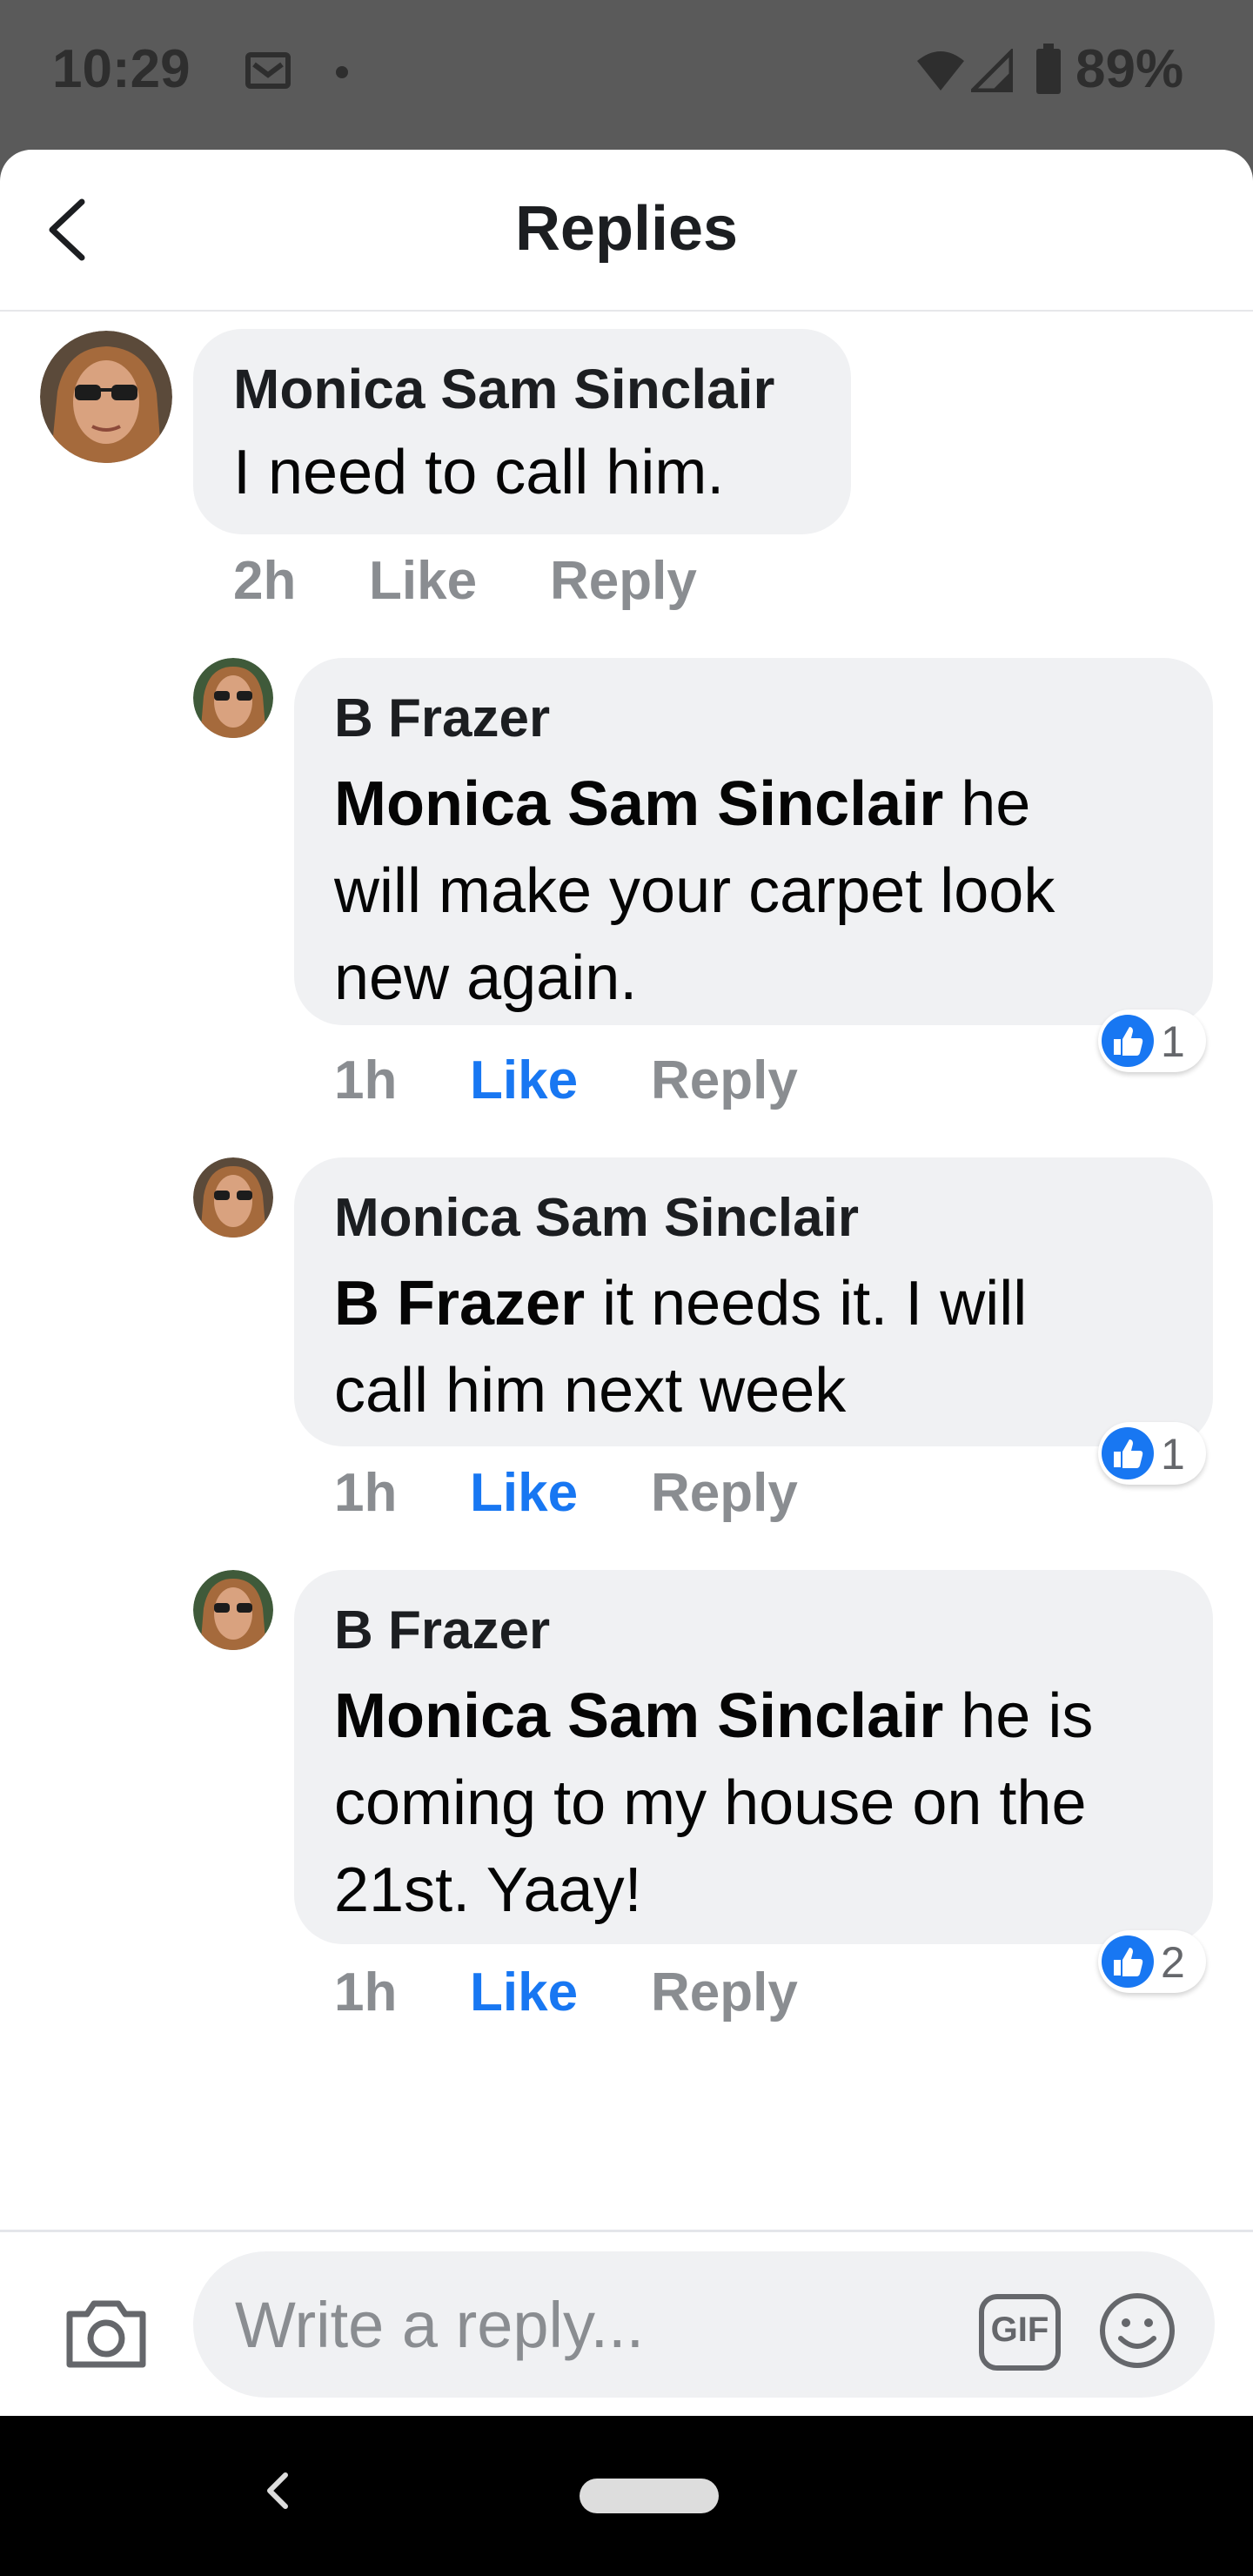  What do you see at coordinates (479, 472) in the screenshot?
I see `comment-text: I need to call him.` at bounding box center [479, 472].